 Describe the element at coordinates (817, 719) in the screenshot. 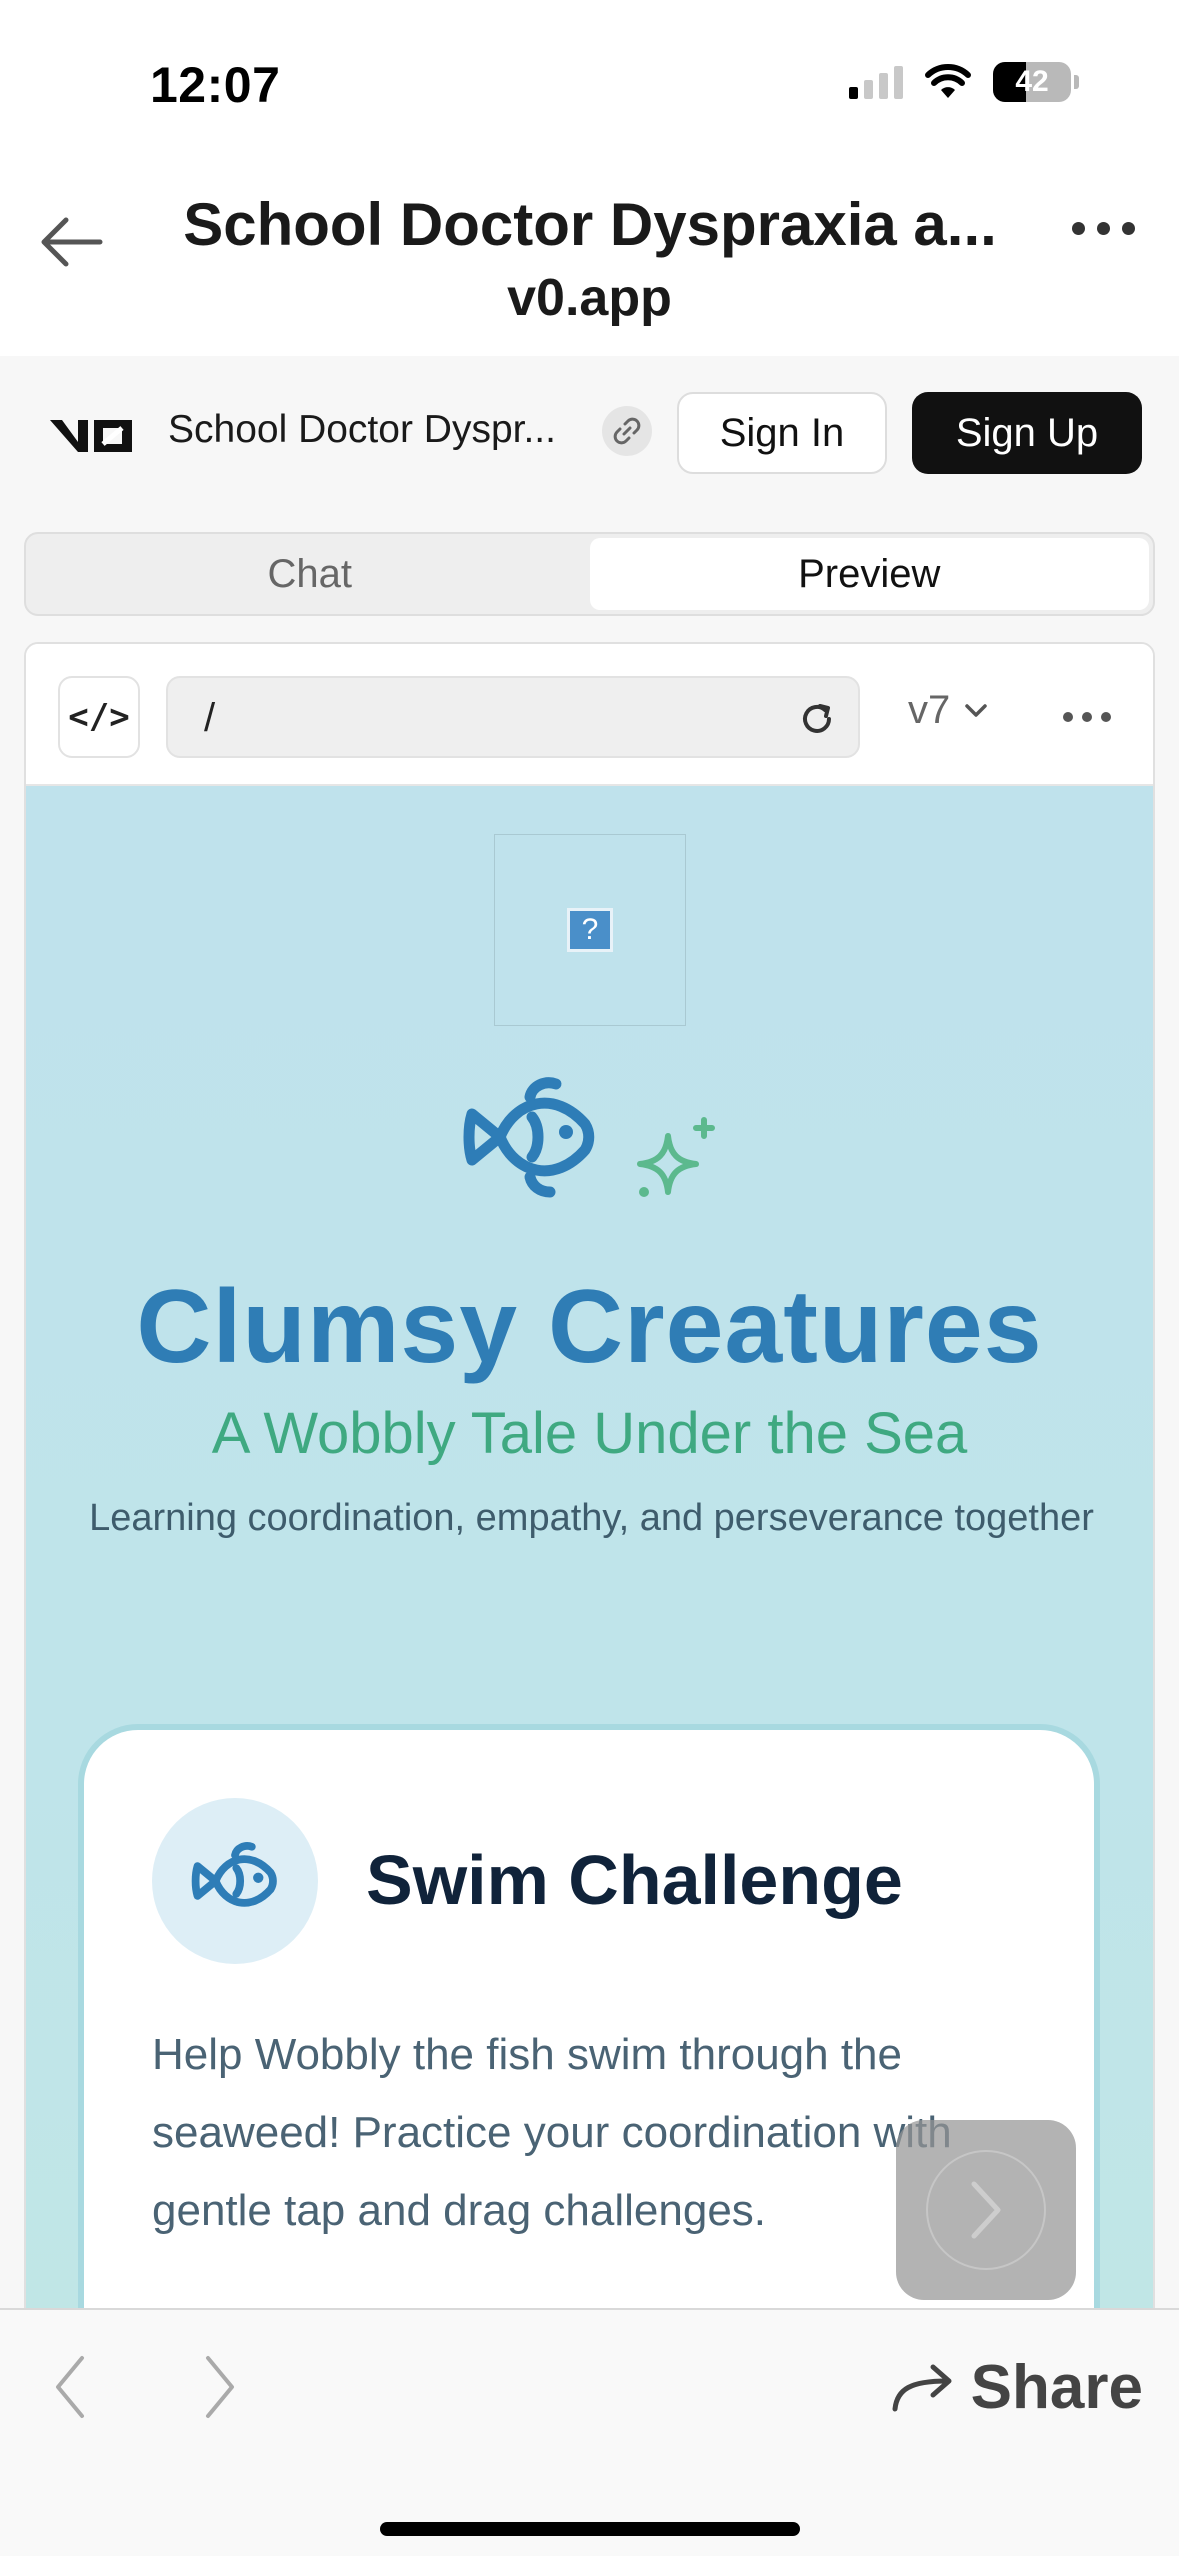

I see `reload-icon` at that location.